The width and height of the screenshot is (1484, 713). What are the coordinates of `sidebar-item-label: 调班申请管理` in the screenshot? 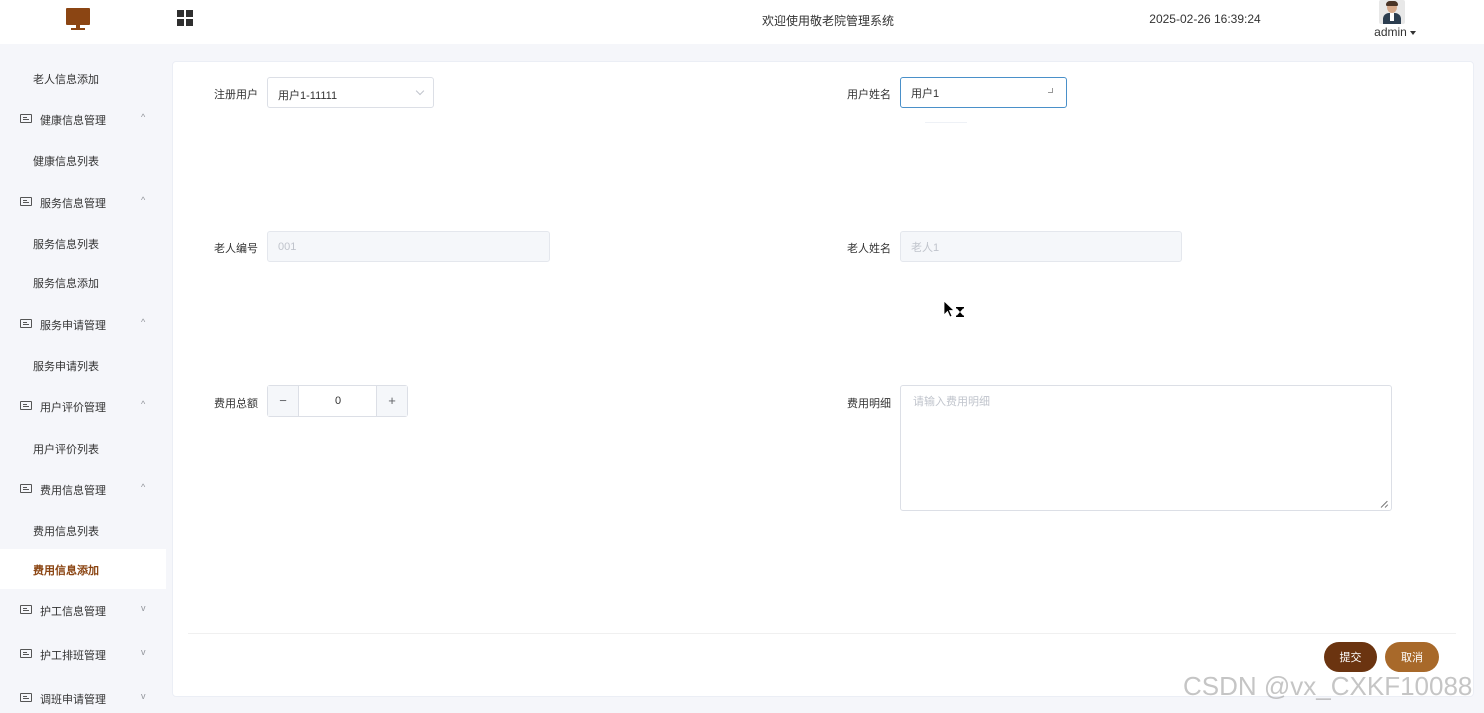 It's located at (73, 700).